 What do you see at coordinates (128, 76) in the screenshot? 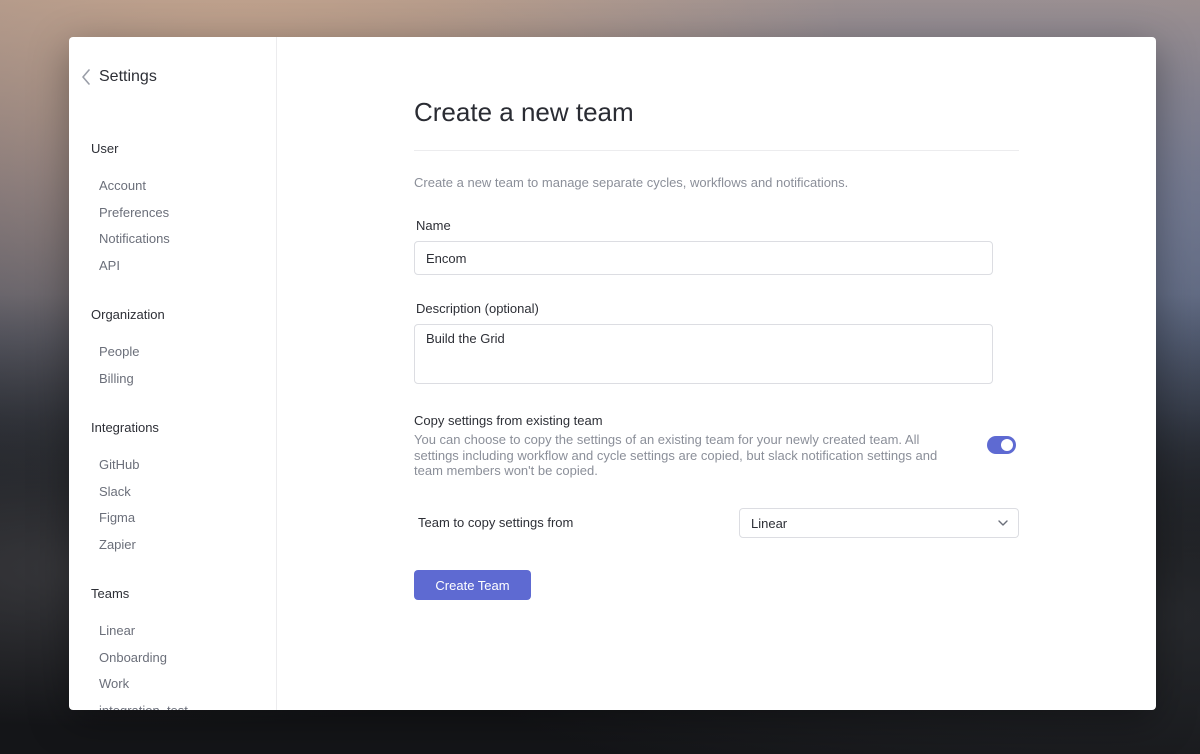
I see `settings-title: Settings` at bounding box center [128, 76].